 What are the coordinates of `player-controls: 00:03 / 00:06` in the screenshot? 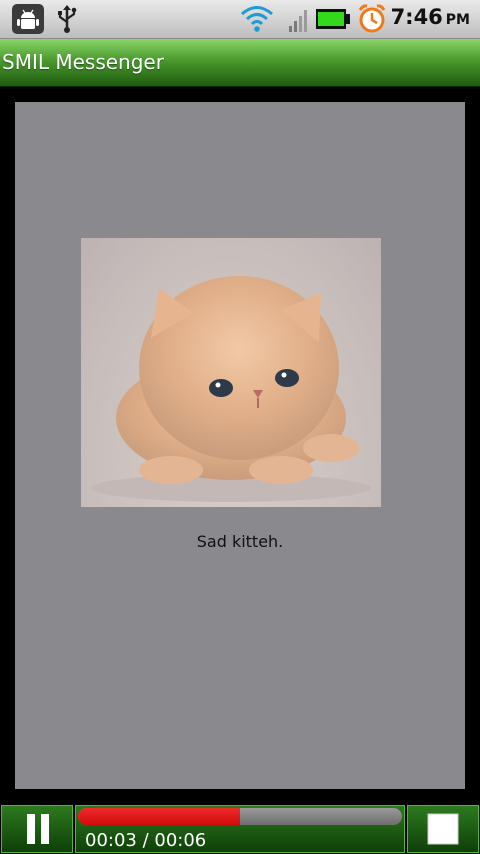 It's located at (240, 829).